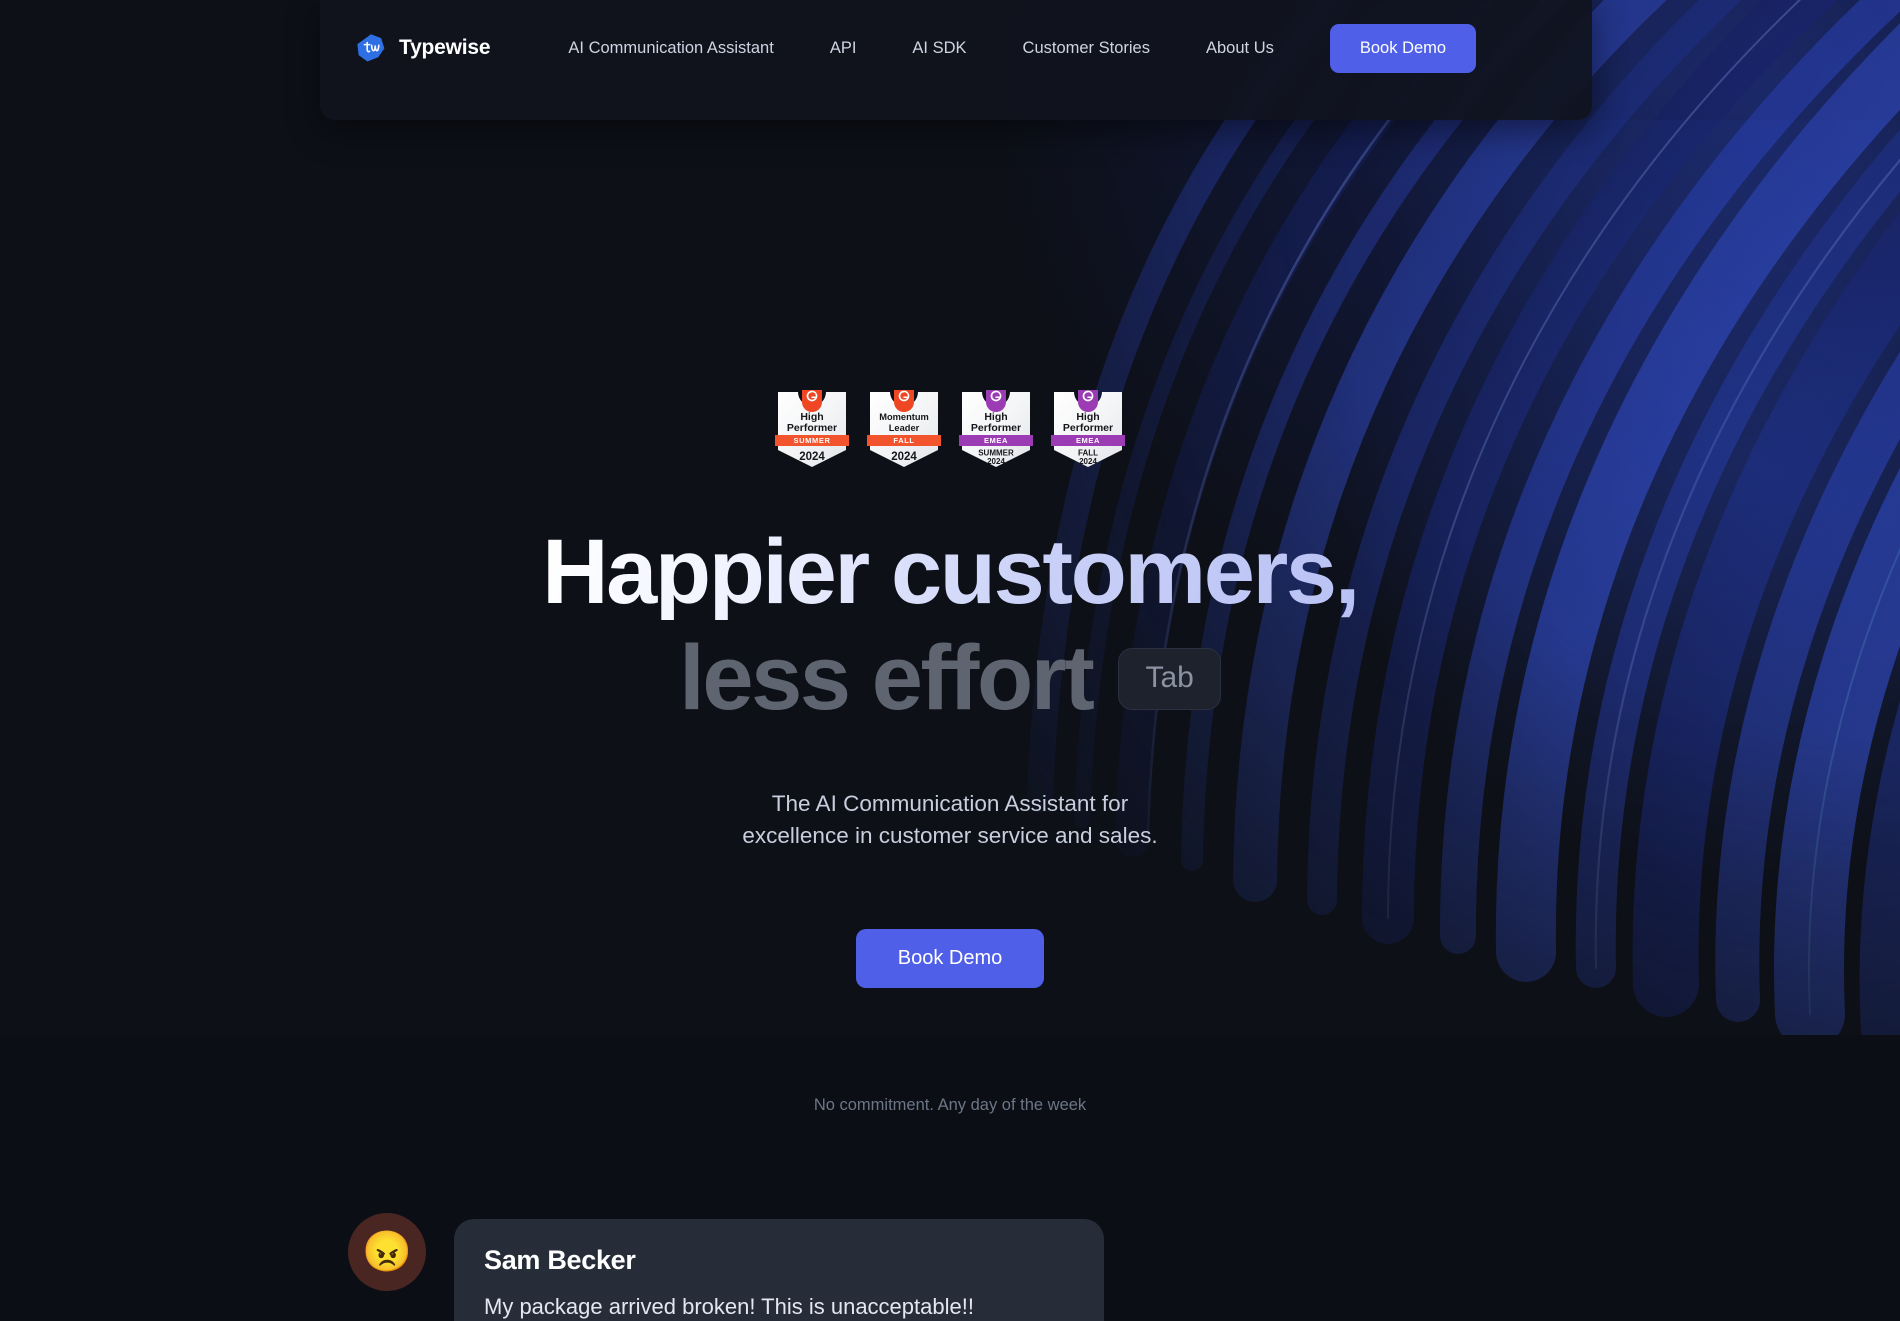  I want to click on g2-badge-high-performer-emea-summer-2024: High Performer EMEA SUMMER 2024, so click(996, 429).